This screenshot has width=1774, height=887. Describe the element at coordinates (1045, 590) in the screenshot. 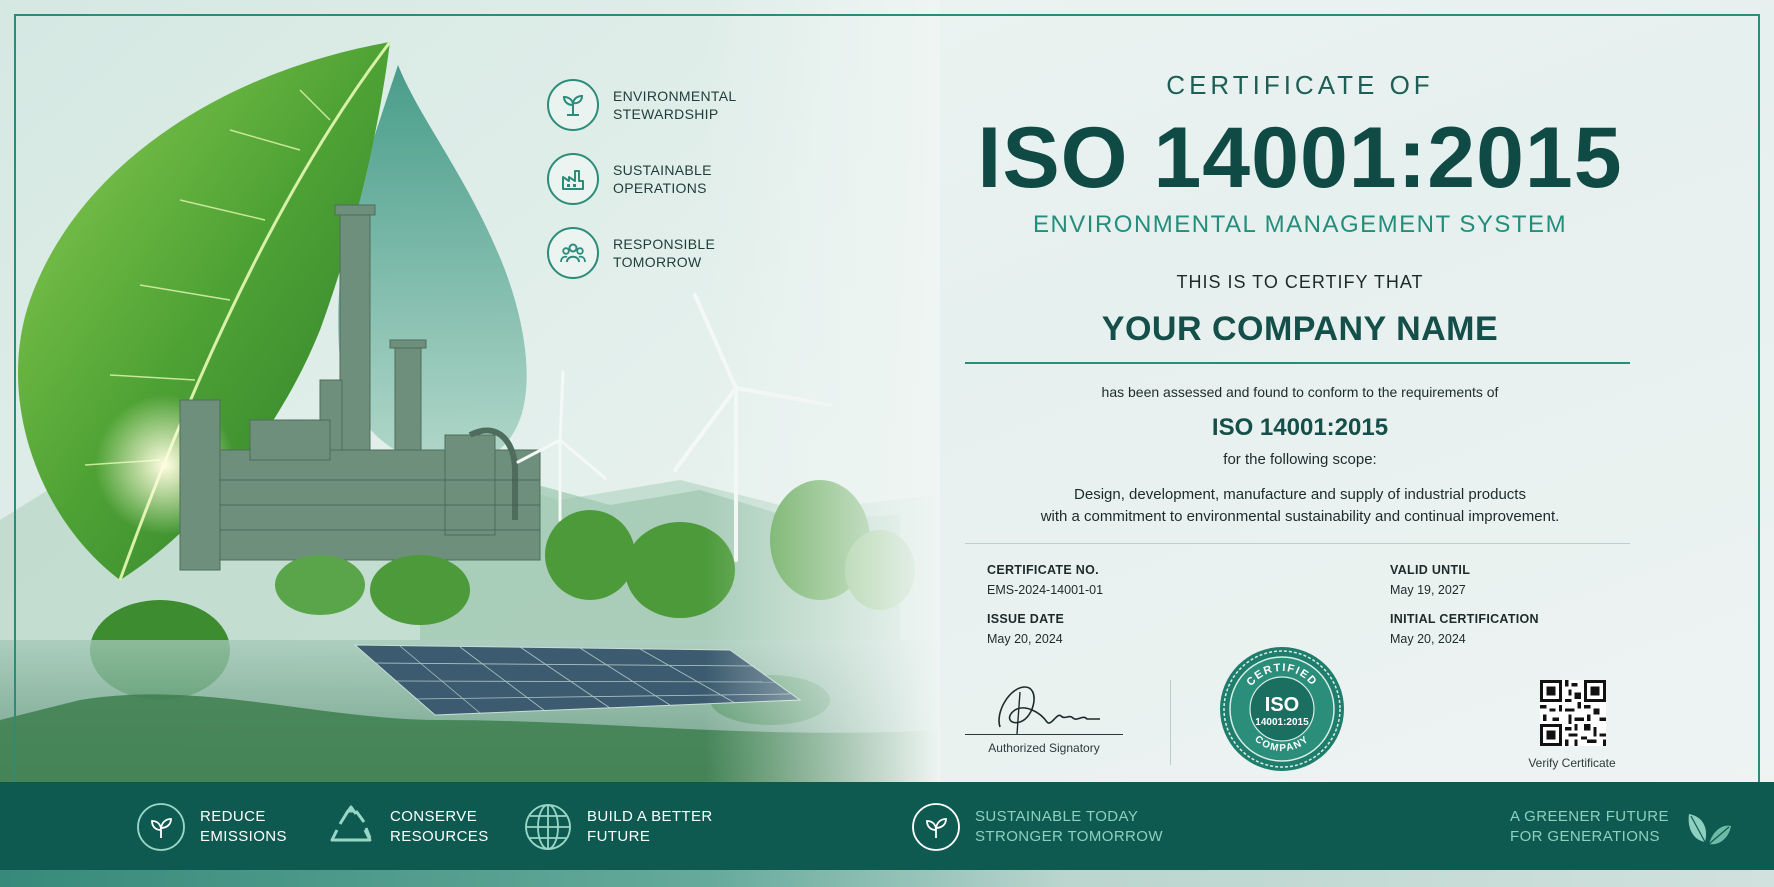

I see `field-value: EMS-2024-14001-01` at that location.